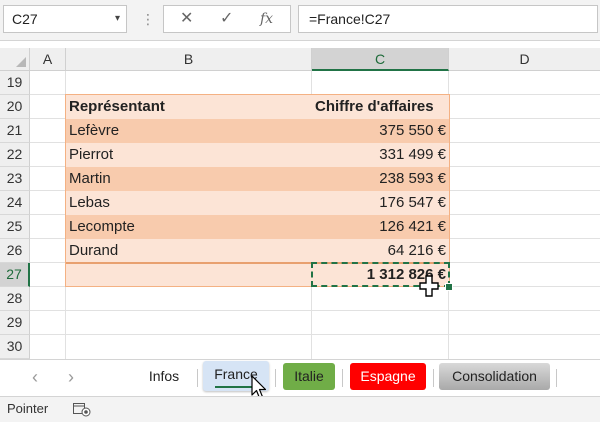 The image size is (600, 422). Describe the element at coordinates (35, 377) in the screenshot. I see `prev-sheet-arrow-icon: ‹` at that location.